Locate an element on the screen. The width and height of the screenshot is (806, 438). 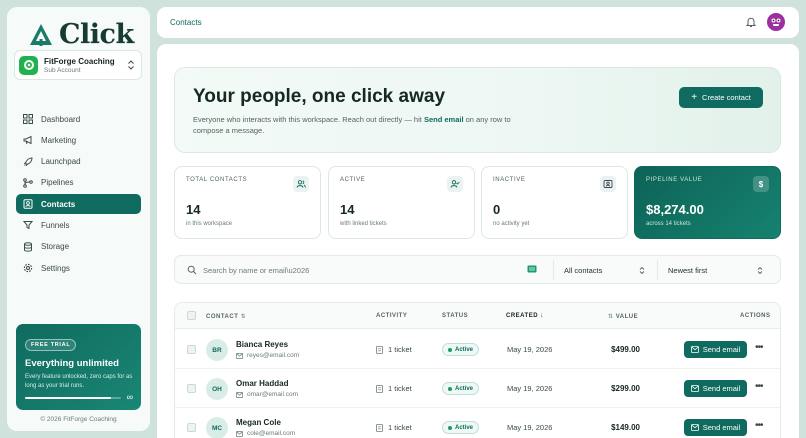
sidebar-item-dashboard: Dashboard is located at coordinates (78, 119).